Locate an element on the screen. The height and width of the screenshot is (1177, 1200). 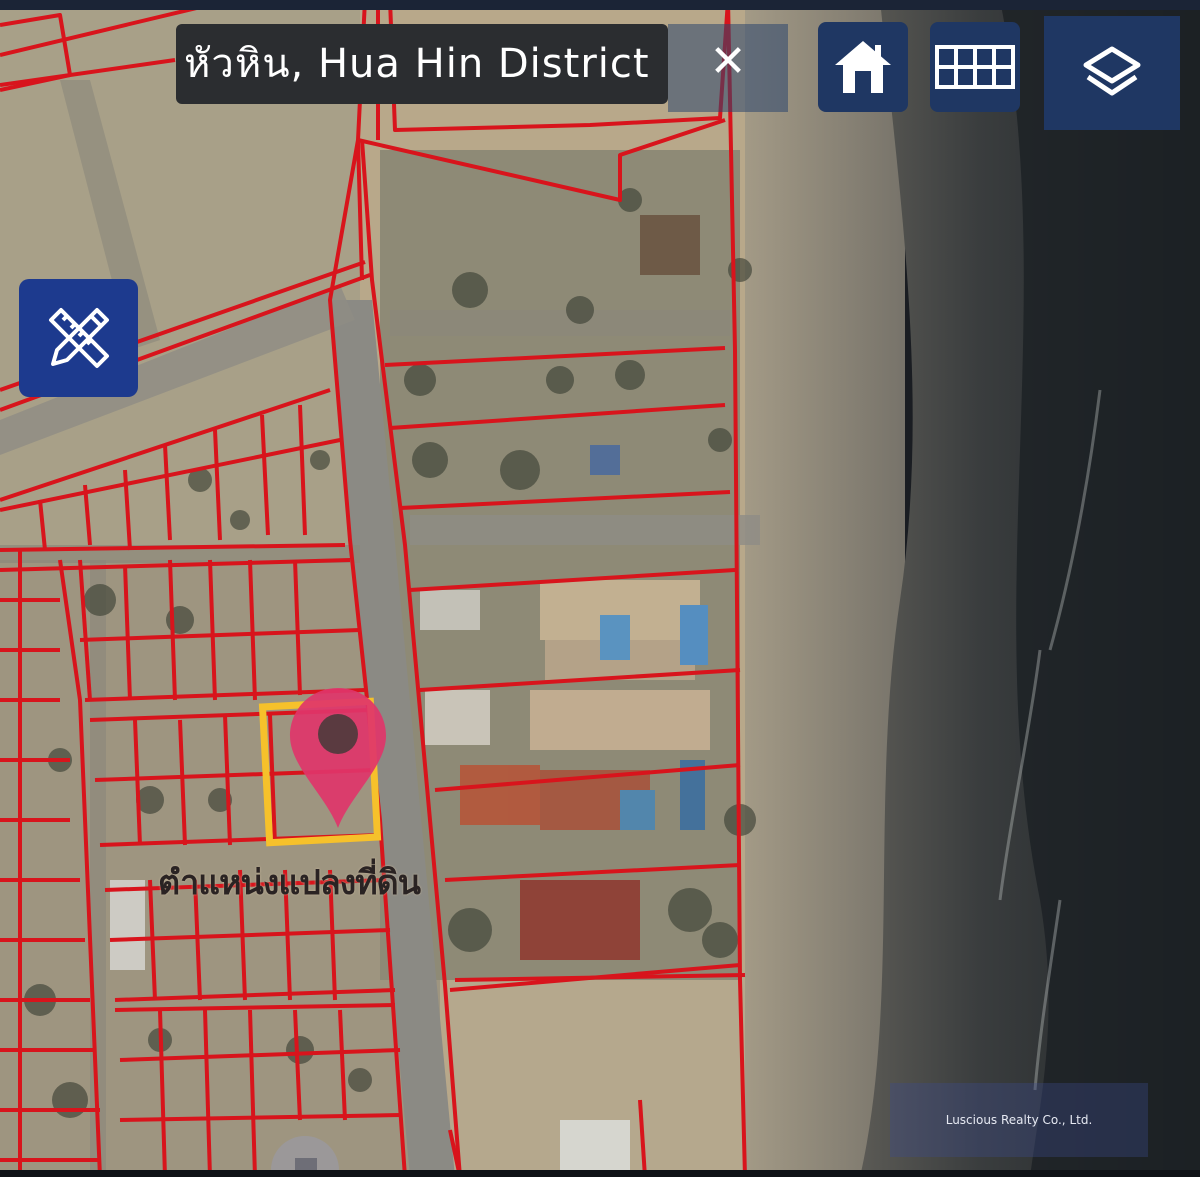
grid-icon is located at coordinates (975, 67).